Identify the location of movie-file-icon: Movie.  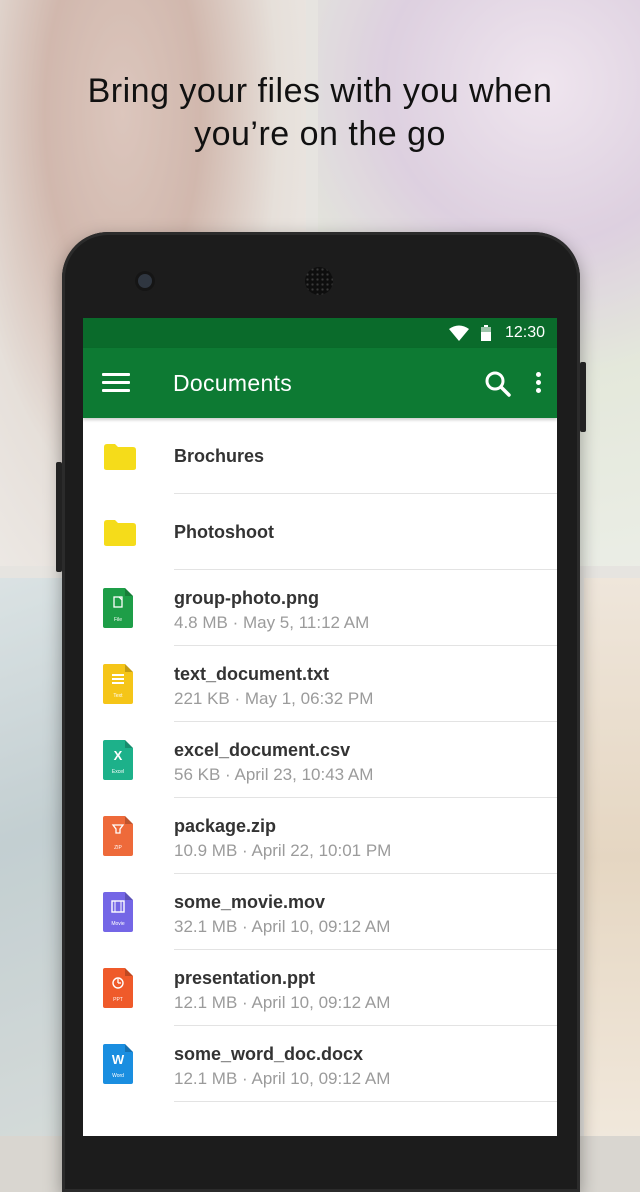
(118, 912).